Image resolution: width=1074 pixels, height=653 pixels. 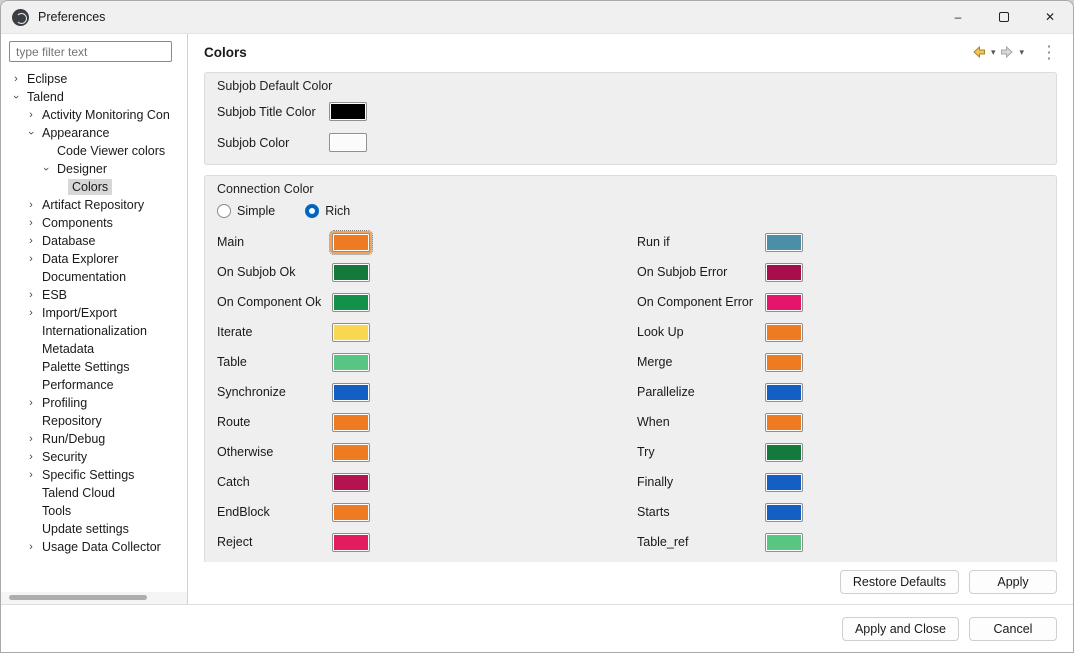 What do you see at coordinates (784, 302) in the screenshot?
I see `on-component-error-color-swatch` at bounding box center [784, 302].